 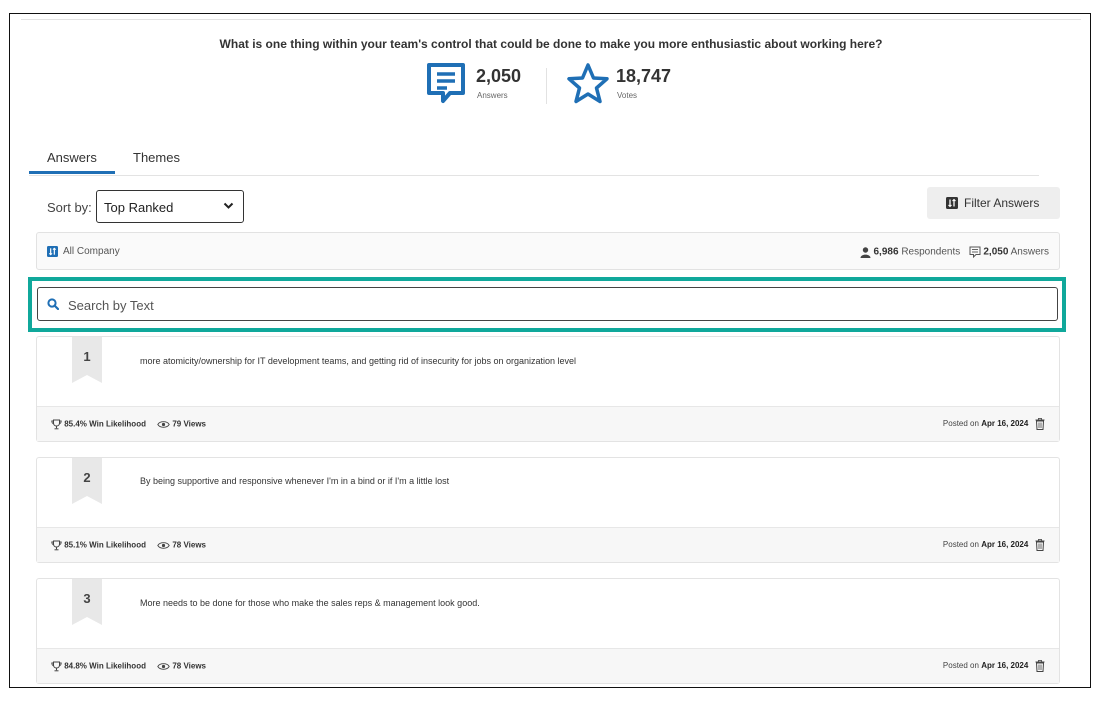 What do you see at coordinates (1002, 203) in the screenshot?
I see `filter-answers-label: Filter Answers` at bounding box center [1002, 203].